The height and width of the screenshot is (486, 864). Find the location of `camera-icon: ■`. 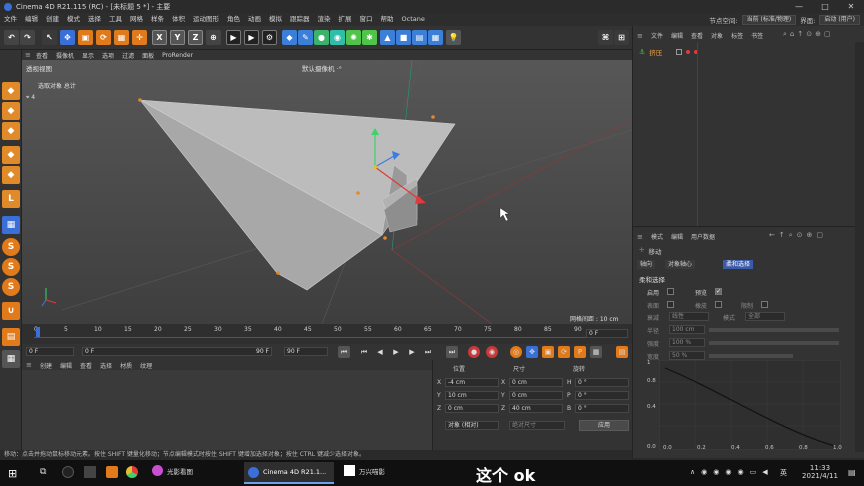

camera-icon: ■ is located at coordinates (403, 37).